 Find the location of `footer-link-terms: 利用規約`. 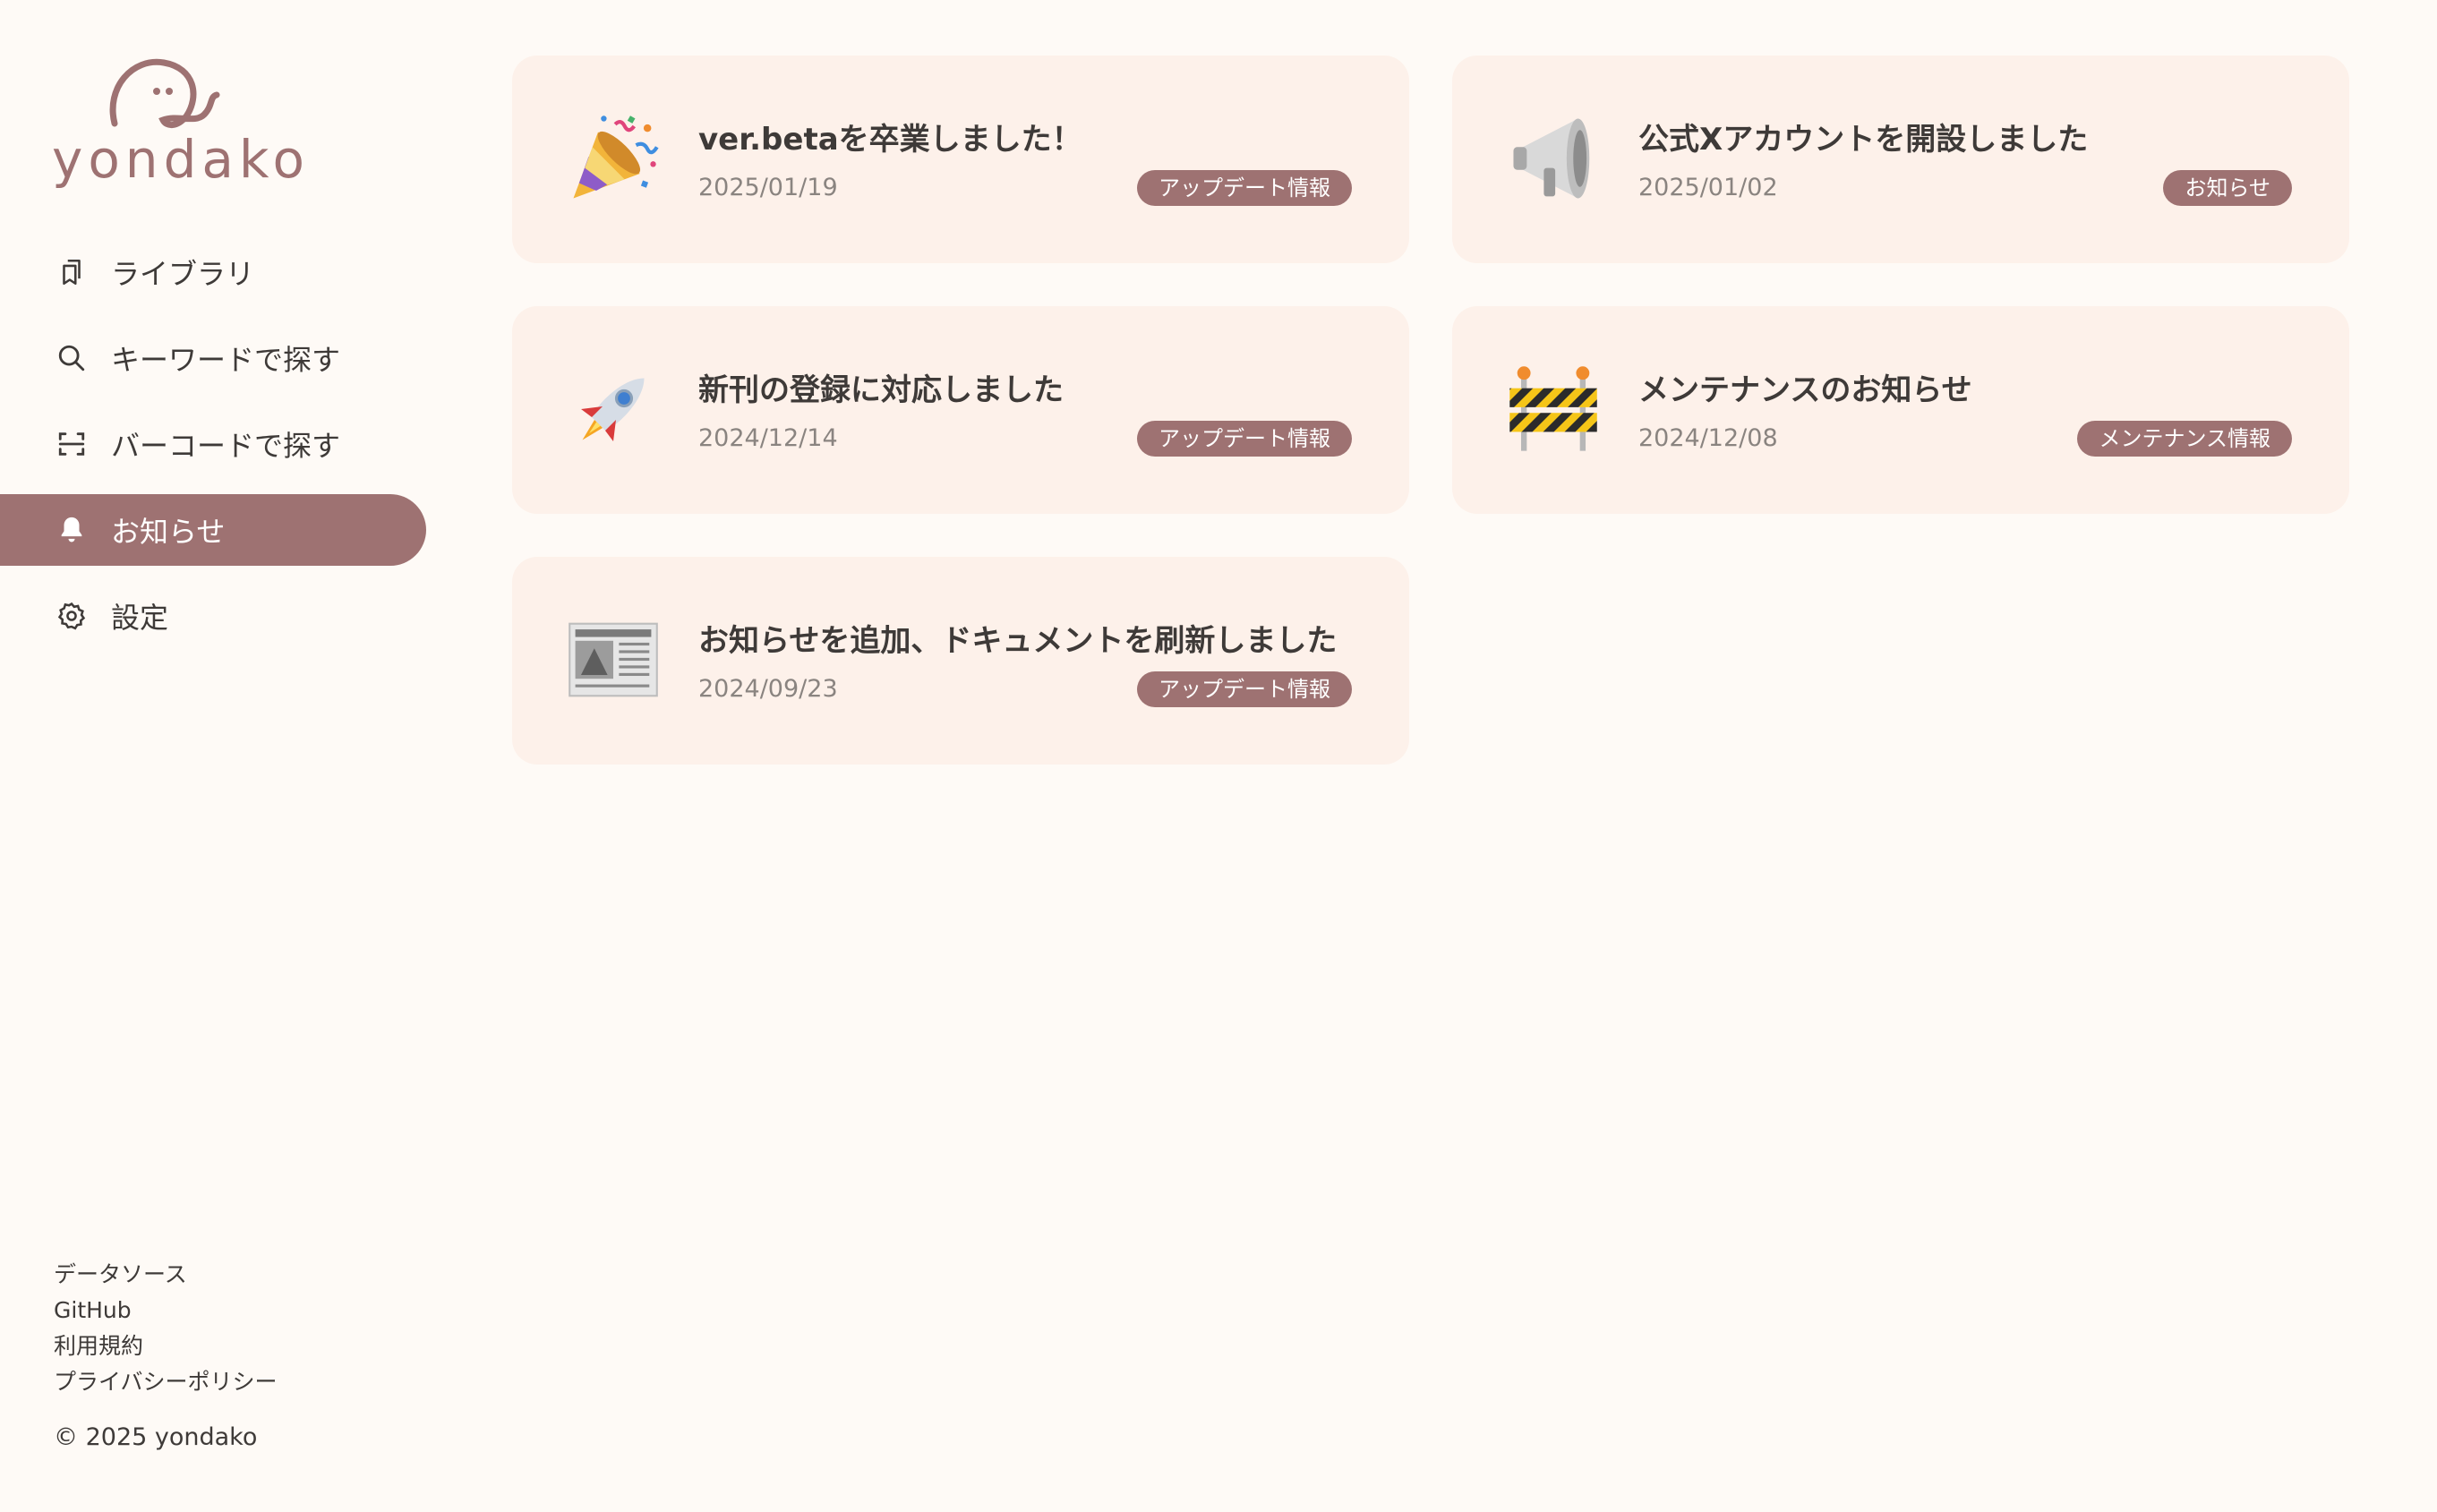

footer-link-terms: 利用規約 is located at coordinates (166, 1346).